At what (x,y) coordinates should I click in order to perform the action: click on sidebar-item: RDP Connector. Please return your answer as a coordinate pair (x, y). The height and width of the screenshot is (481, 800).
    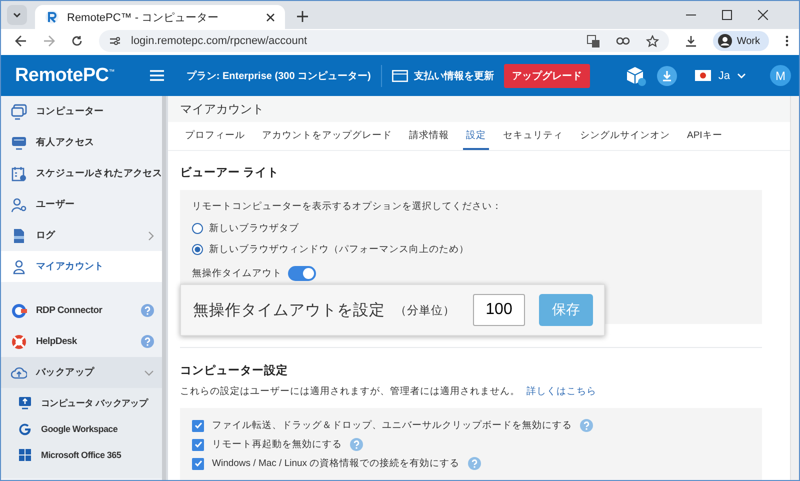
    Looking at the image, I should click on (81, 310).